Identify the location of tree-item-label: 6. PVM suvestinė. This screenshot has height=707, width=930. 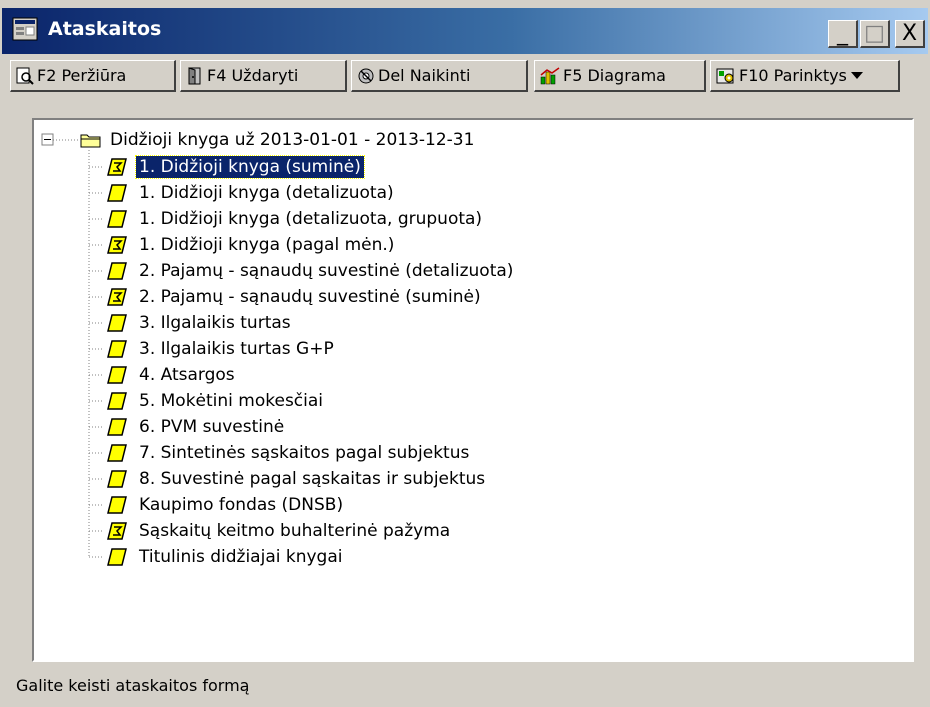
(212, 427).